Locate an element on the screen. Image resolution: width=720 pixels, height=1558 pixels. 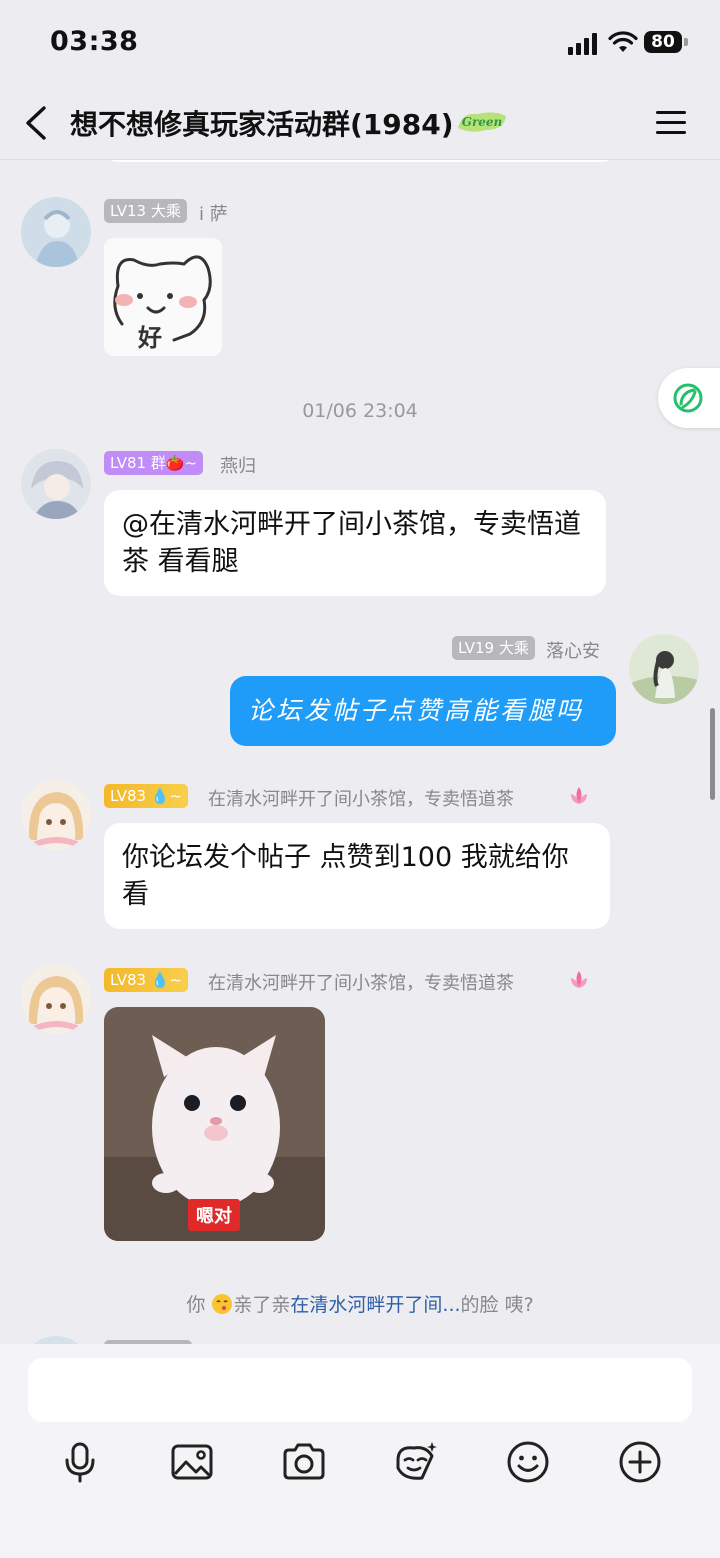
message-timestamp: 01/06 23:04 is located at coordinates (360, 411).